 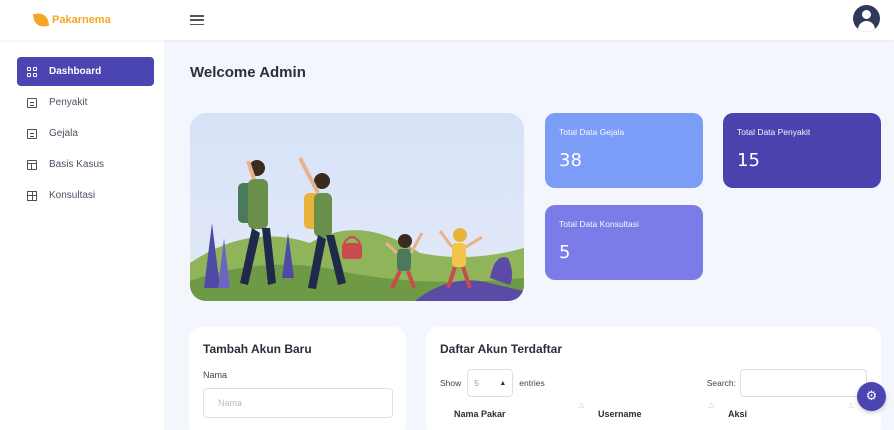 I want to click on sidebar-item-label: Konsultasi, so click(x=72, y=195).